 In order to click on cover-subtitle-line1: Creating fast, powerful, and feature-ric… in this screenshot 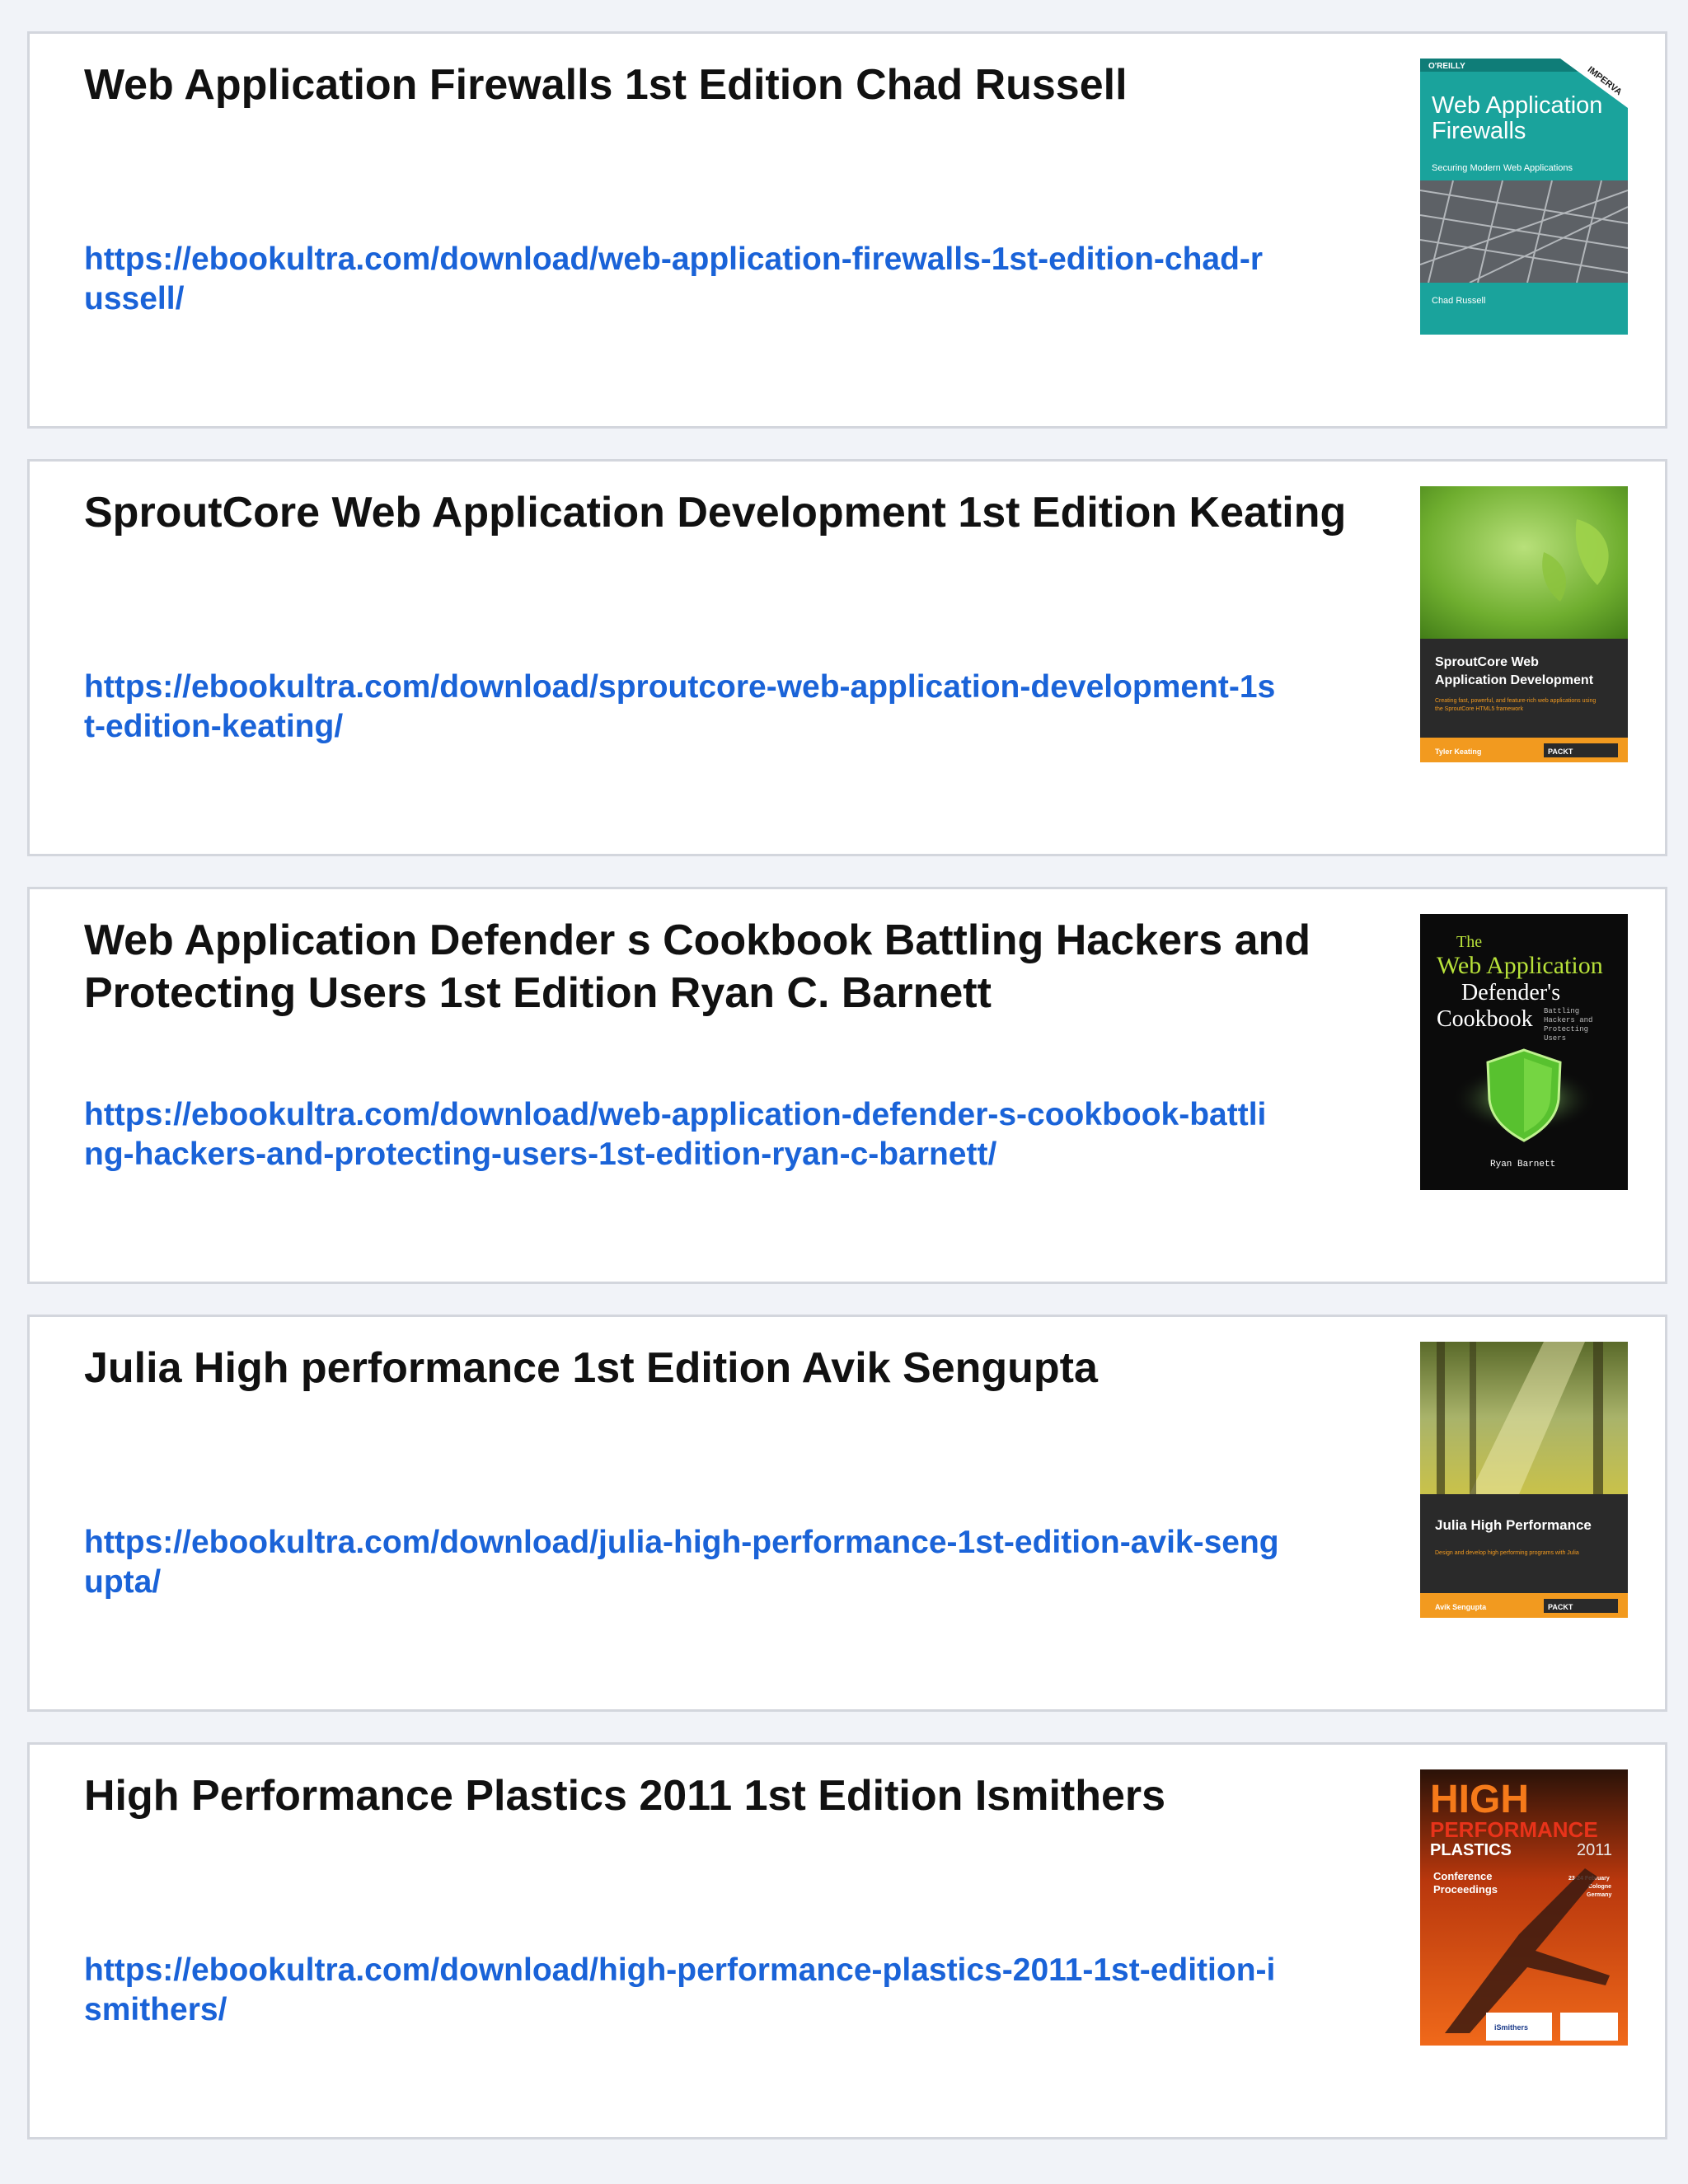, I will do `click(1516, 701)`.